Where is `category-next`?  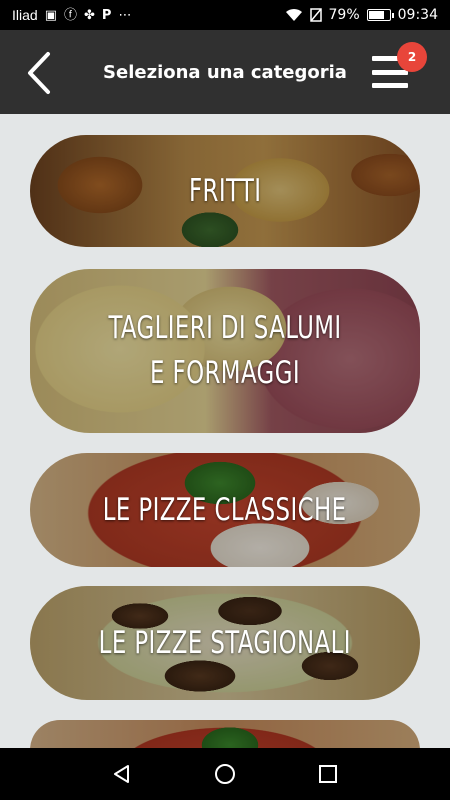 category-next is located at coordinates (225, 734).